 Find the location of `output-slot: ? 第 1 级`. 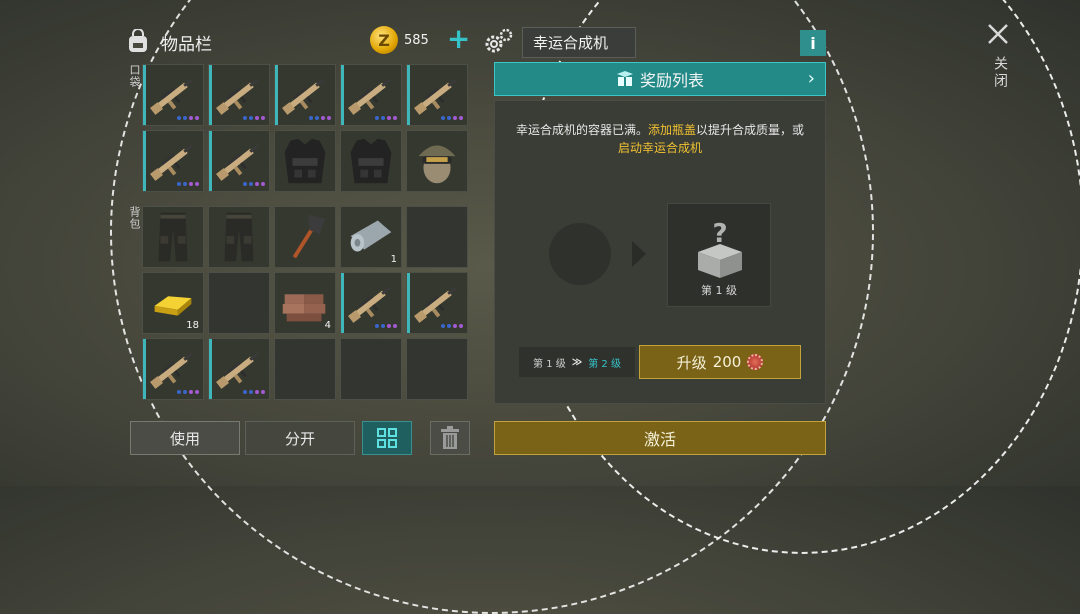

output-slot: ? 第 1 级 is located at coordinates (719, 255).